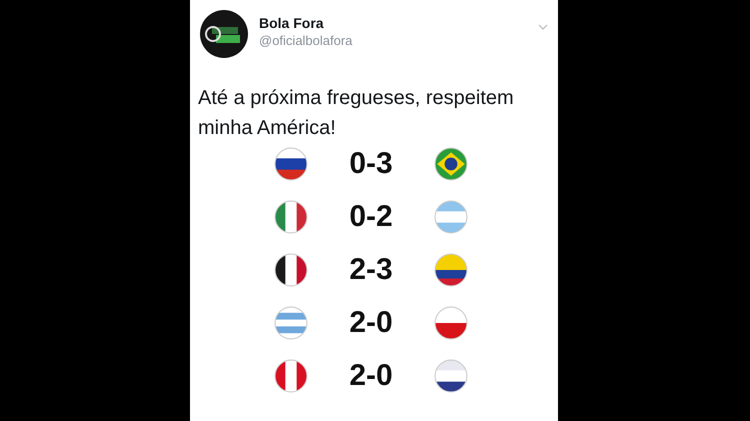 The height and width of the screenshot is (421, 750). Describe the element at coordinates (371, 270) in the screenshot. I see `match-score: 2-3` at that location.